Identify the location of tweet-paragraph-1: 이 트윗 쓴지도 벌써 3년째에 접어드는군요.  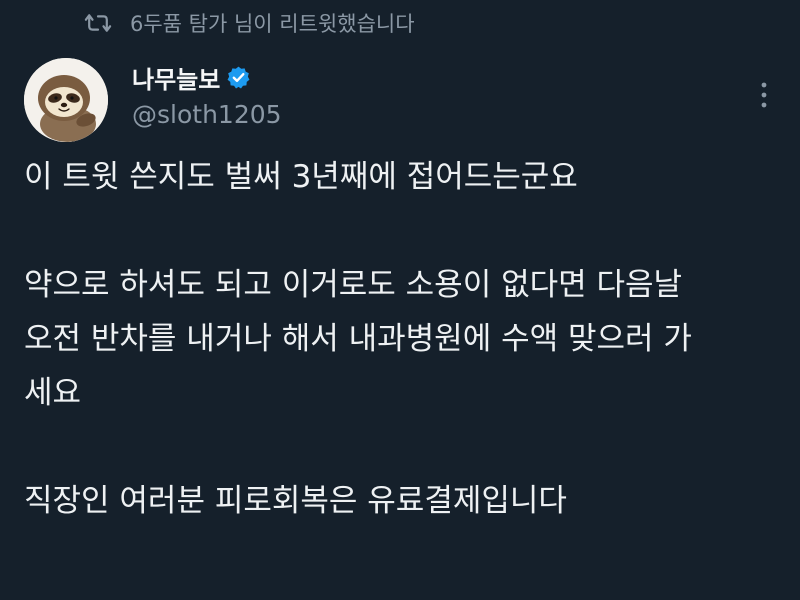
(301, 177).